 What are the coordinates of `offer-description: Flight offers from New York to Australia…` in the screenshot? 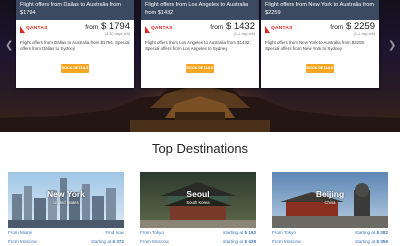 It's located at (315, 45).